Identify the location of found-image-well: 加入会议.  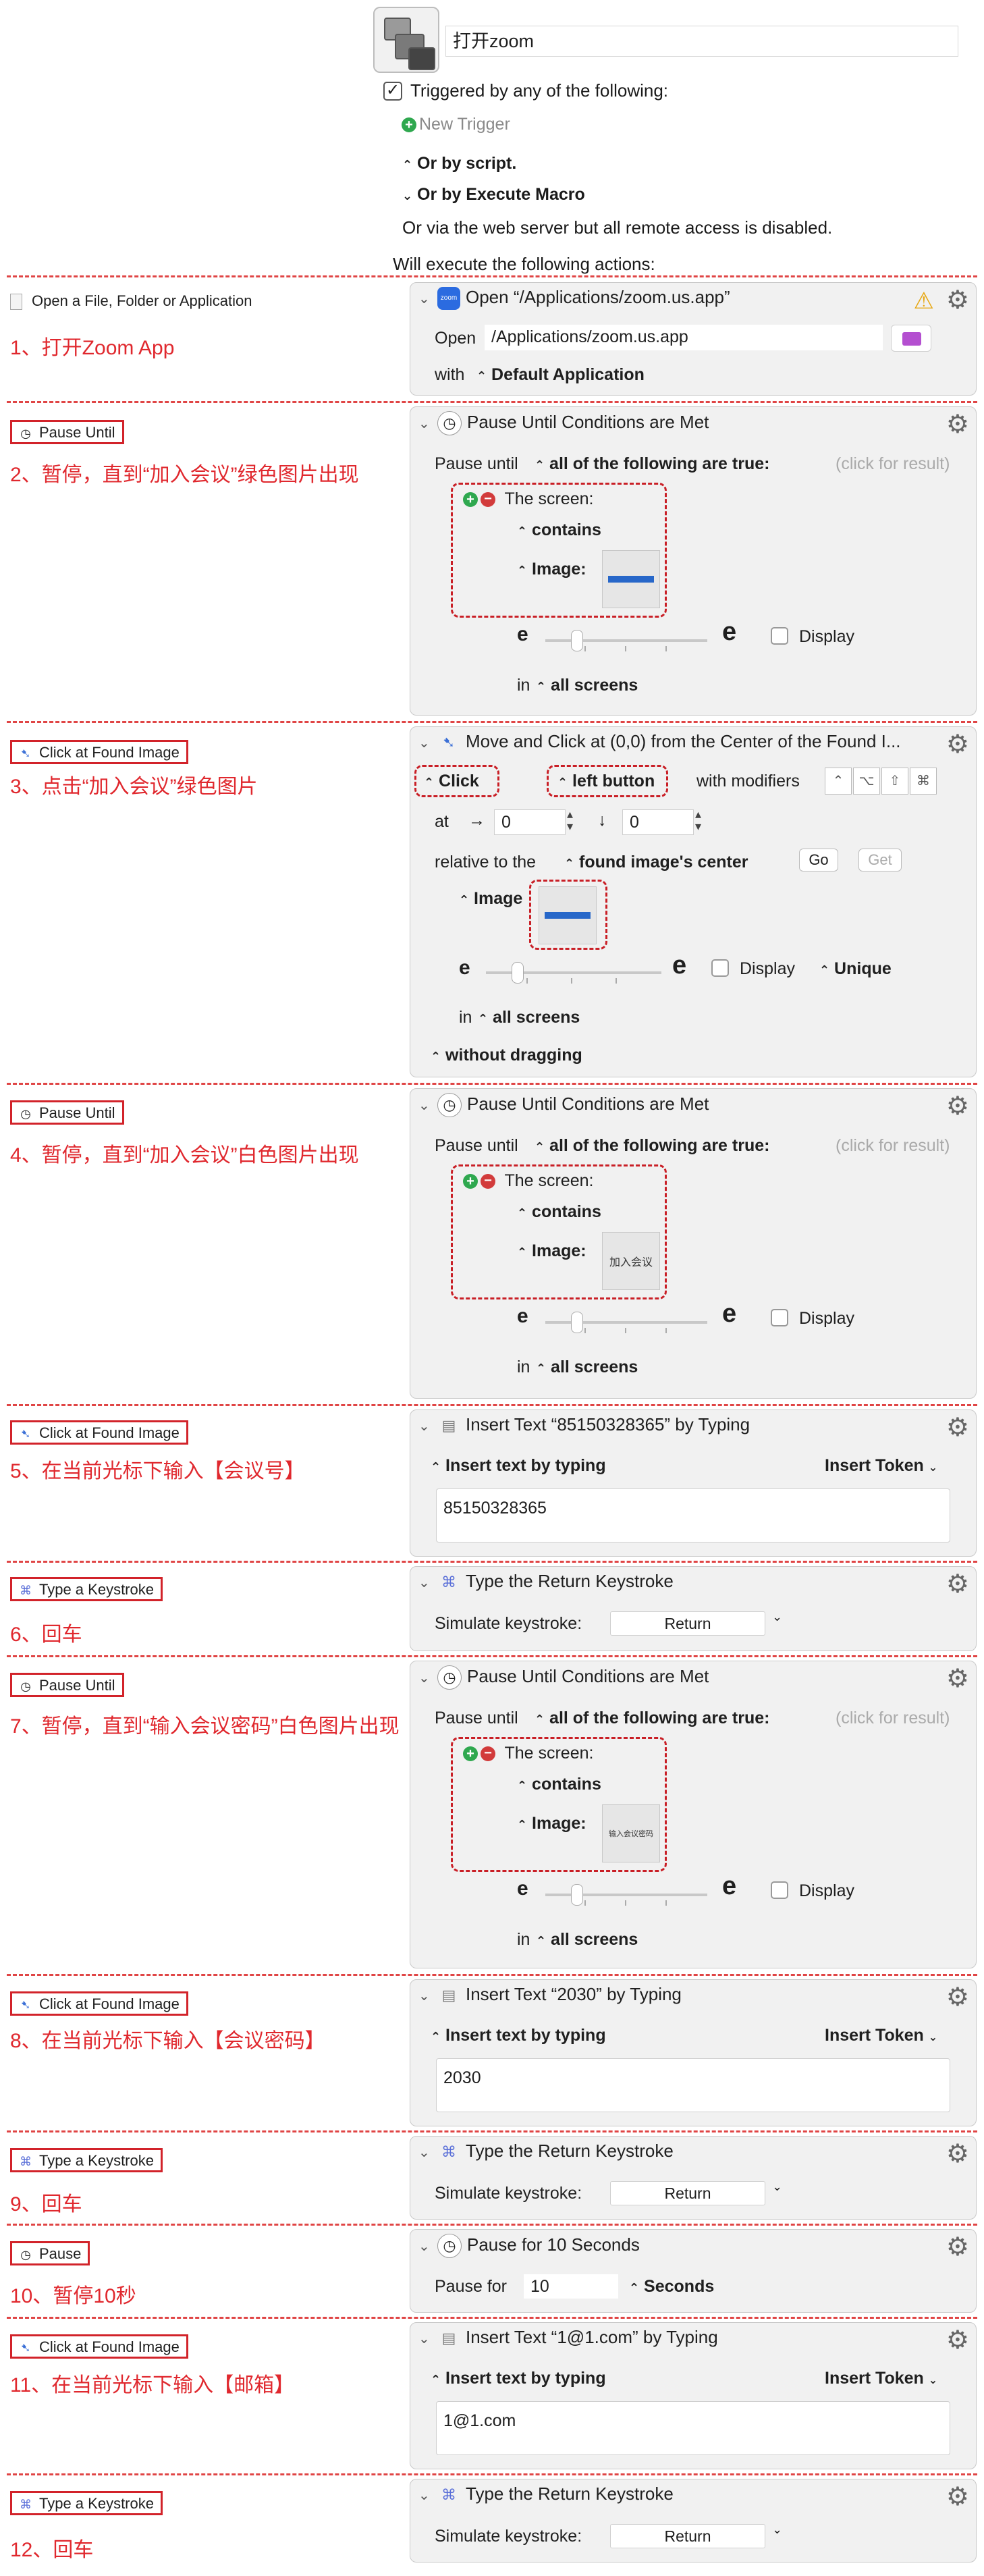
(631, 1261).